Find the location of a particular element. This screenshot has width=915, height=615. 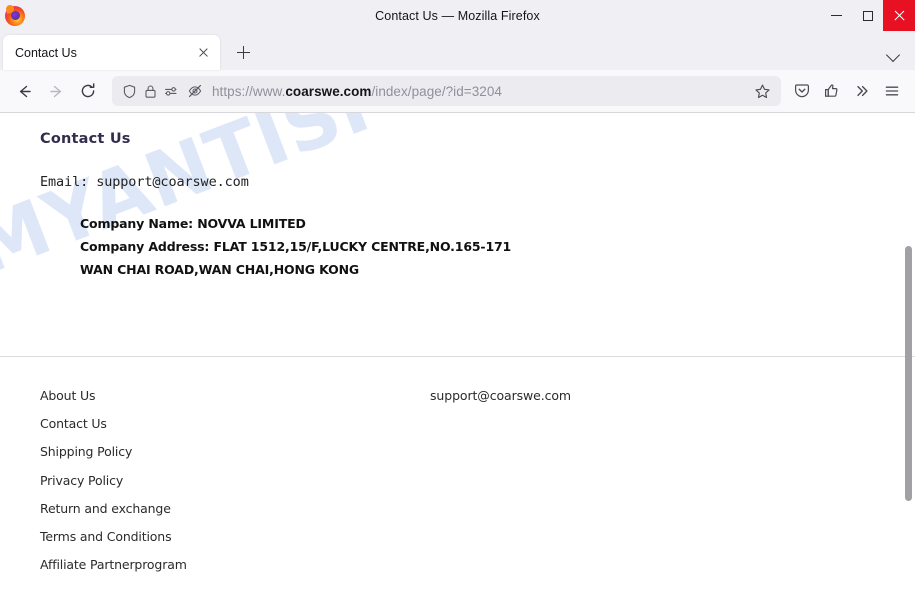

maximize-button is located at coordinates (867, 15).